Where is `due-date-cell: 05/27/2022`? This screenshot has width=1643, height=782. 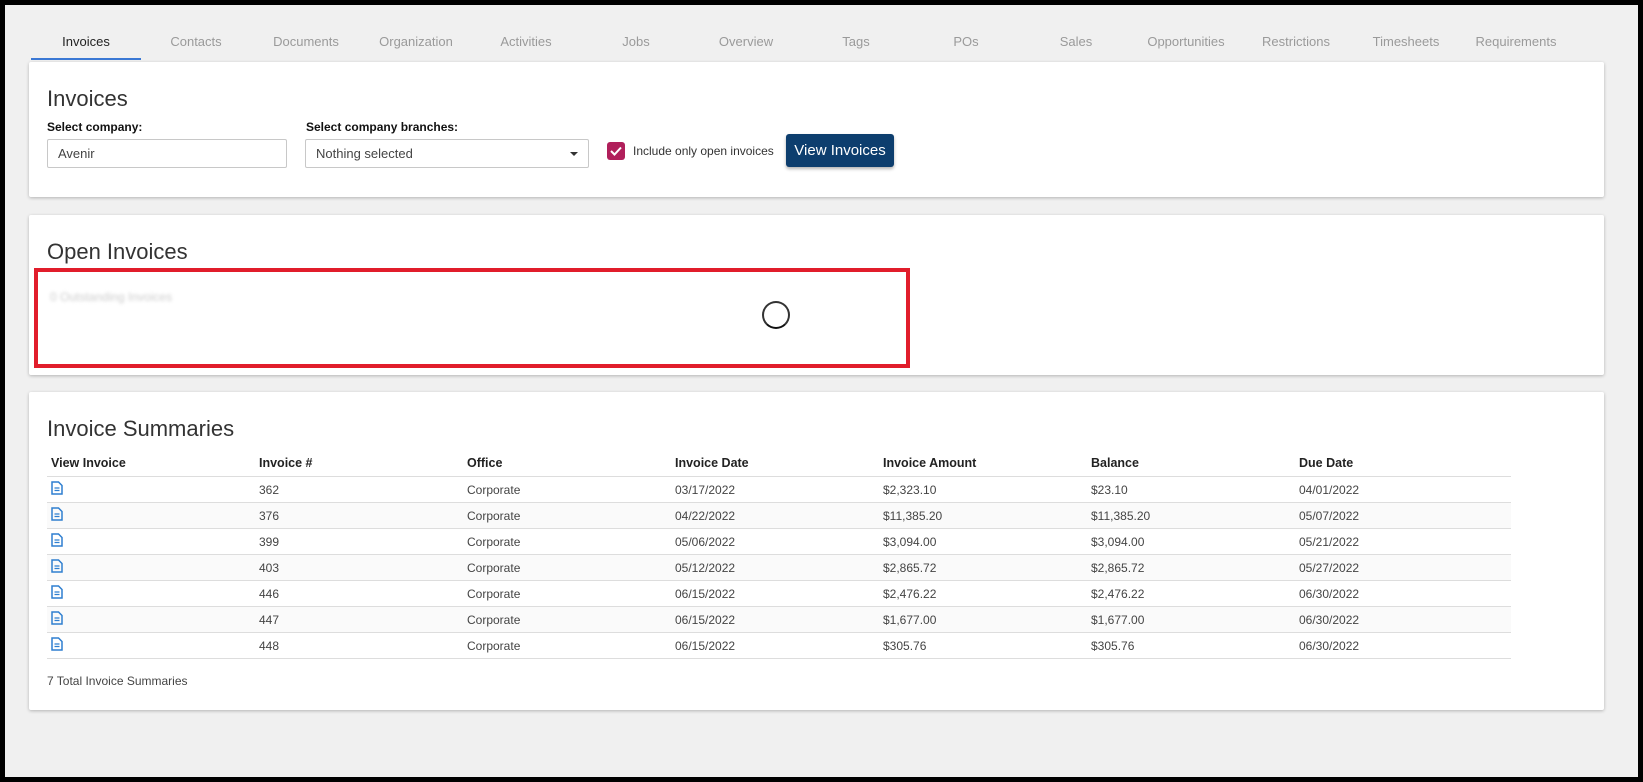
due-date-cell: 05/27/2022 is located at coordinates (1403, 567).